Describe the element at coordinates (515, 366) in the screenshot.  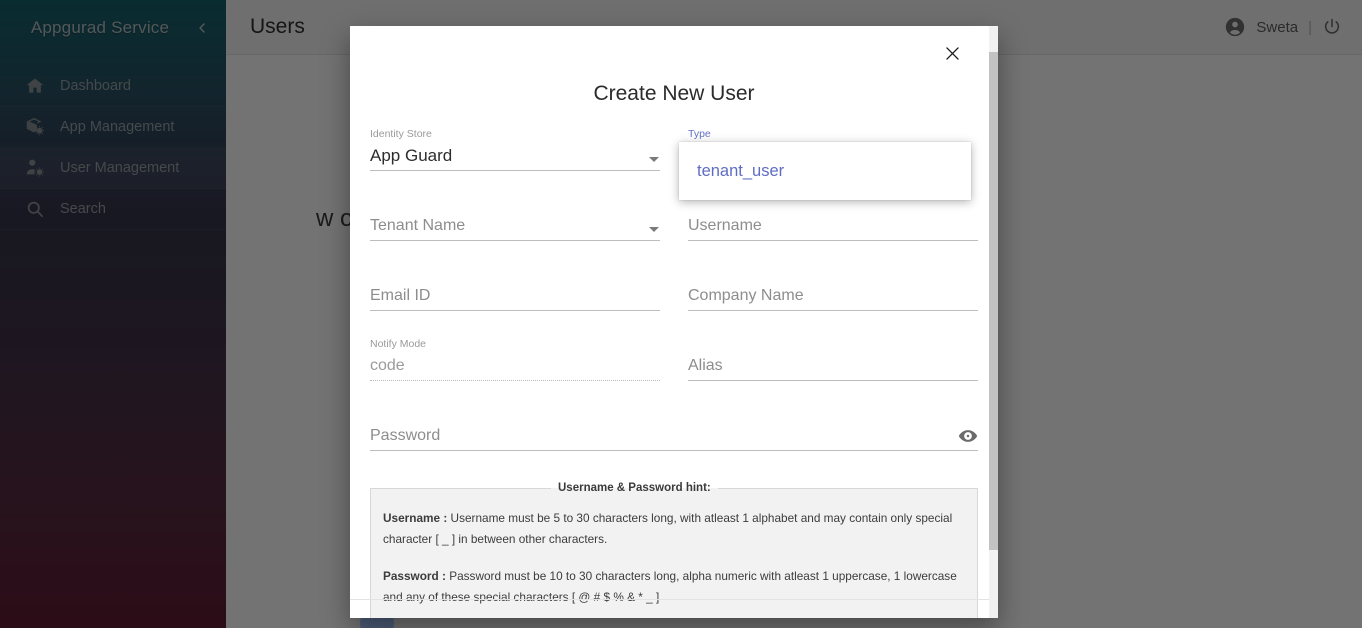
I see `notify-mode-input: code` at that location.